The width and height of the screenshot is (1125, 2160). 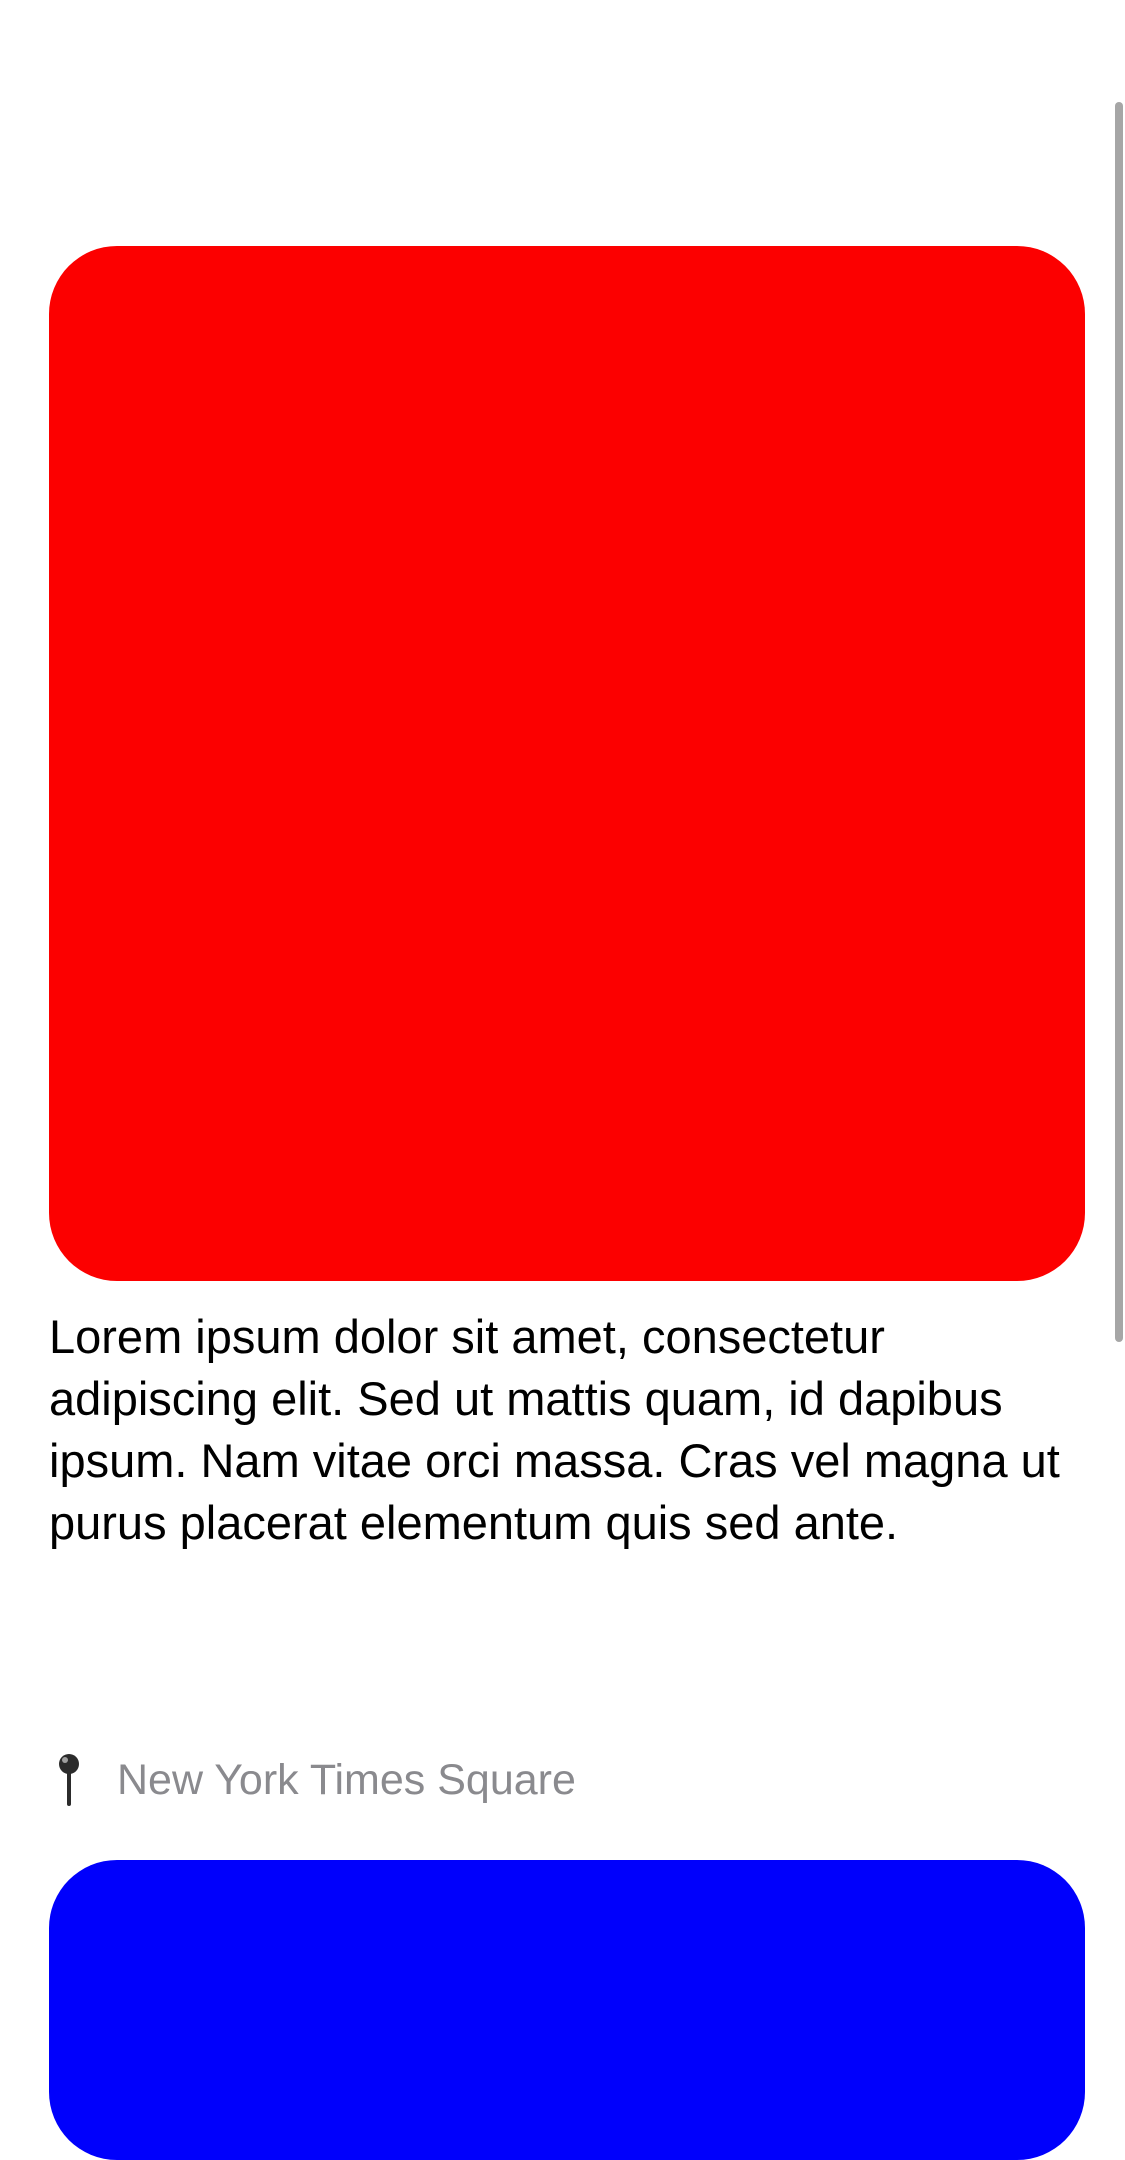 I want to click on vertical-scrollbar, so click(x=1119, y=722).